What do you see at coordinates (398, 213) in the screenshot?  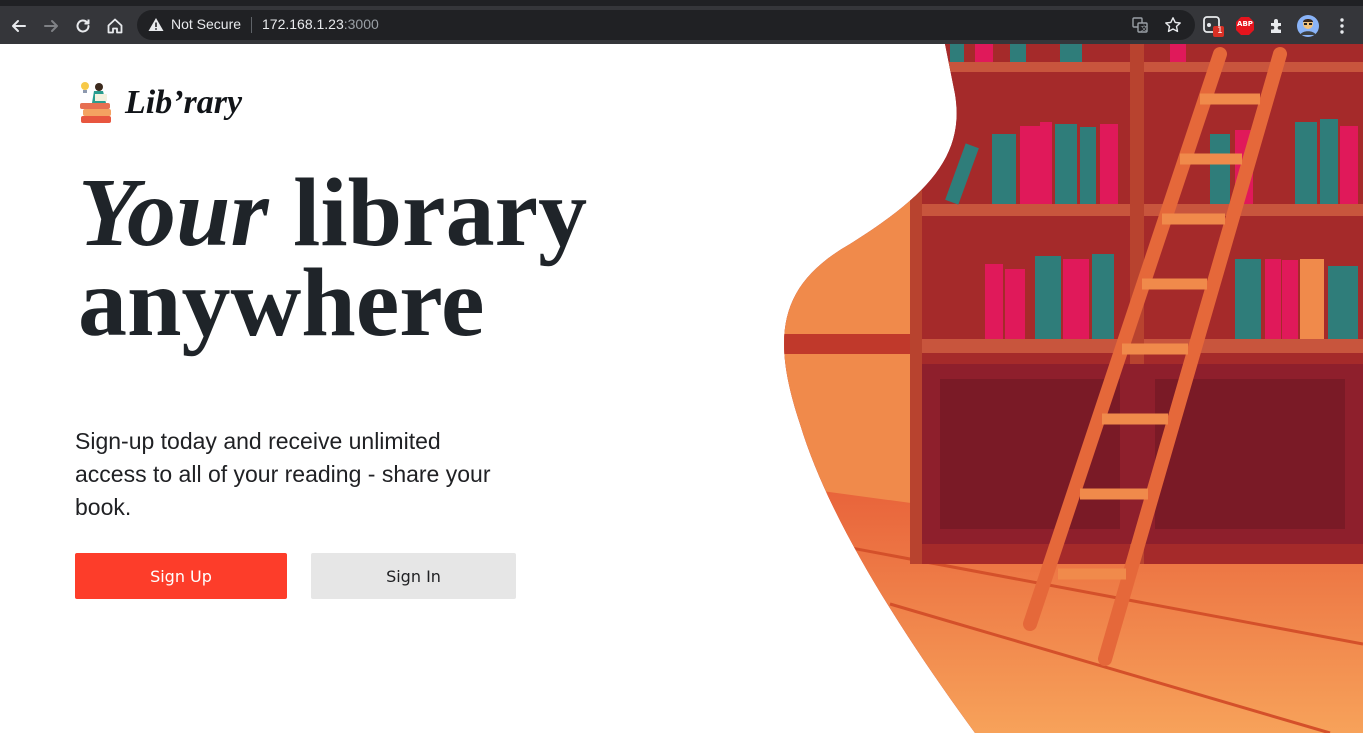 I see `hero-line-1: Your library` at bounding box center [398, 213].